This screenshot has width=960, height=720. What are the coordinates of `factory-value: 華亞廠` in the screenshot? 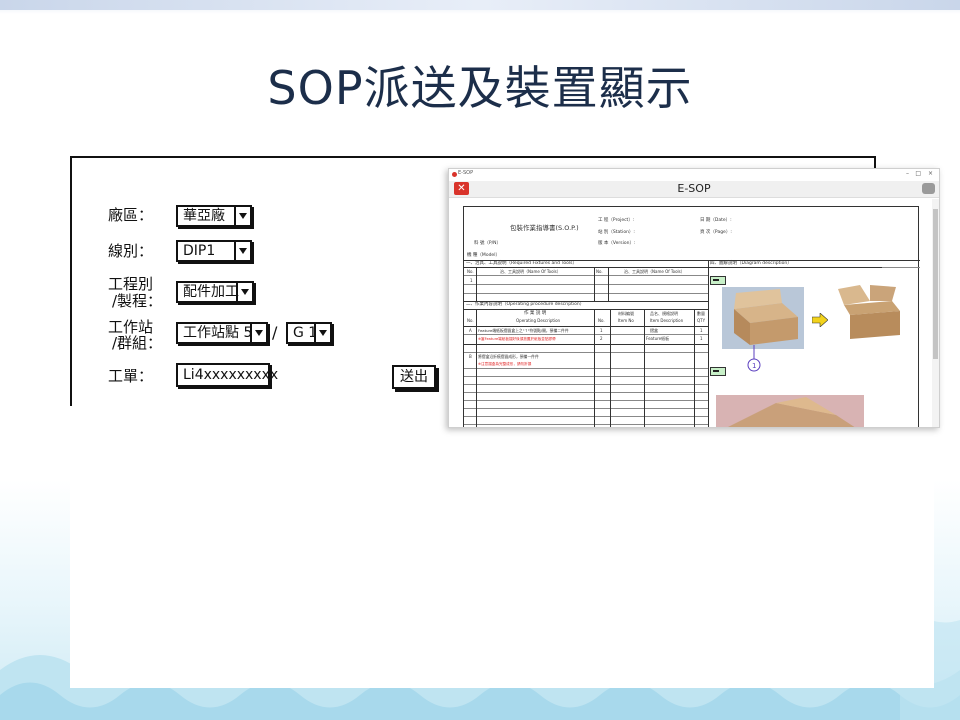 It's located at (204, 216).